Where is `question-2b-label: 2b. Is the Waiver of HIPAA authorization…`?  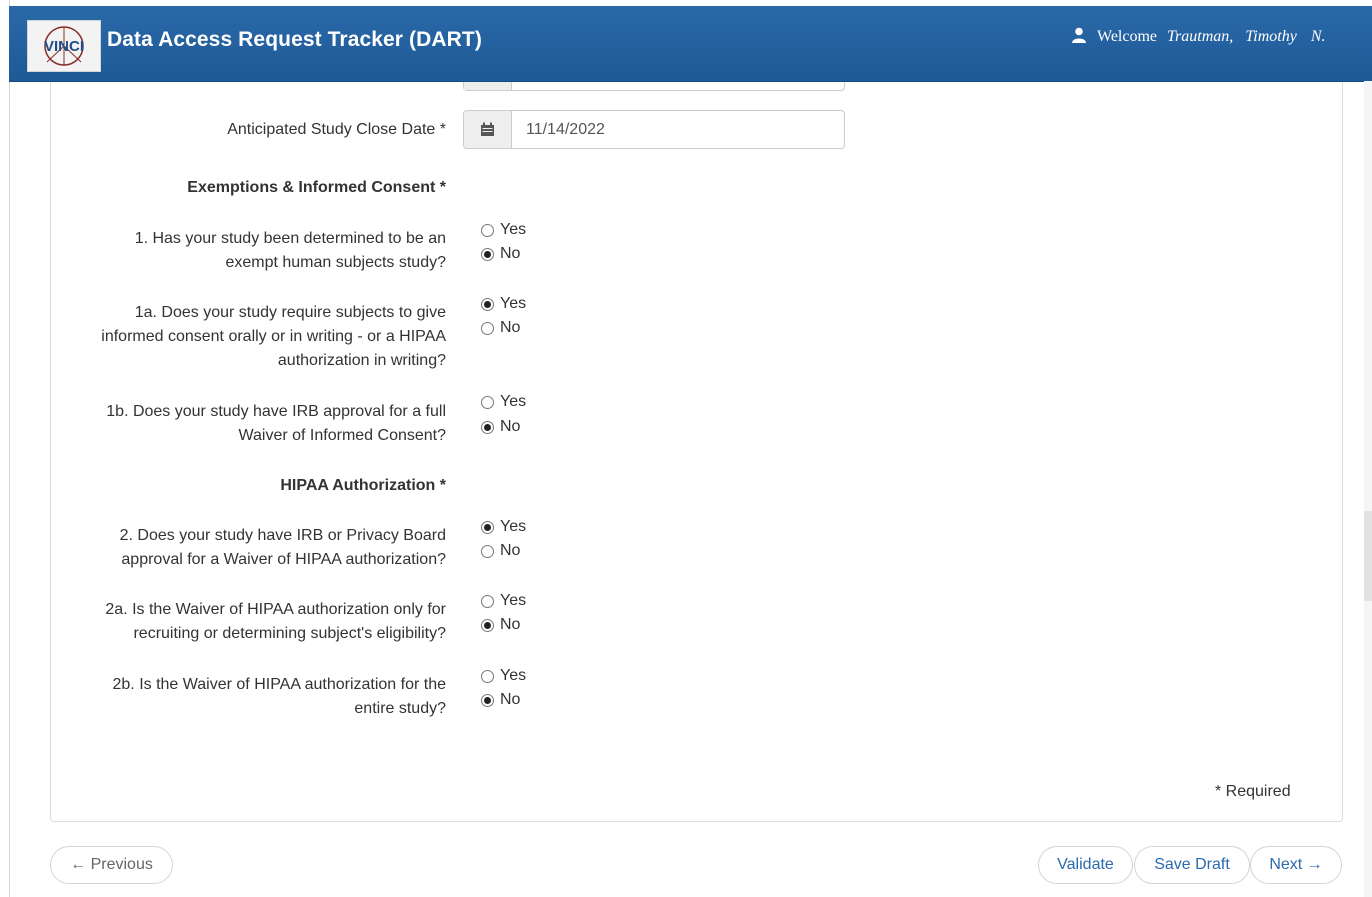
question-2b-label: 2b. Is the Waiver of HIPAA authorization… is located at coordinates (280, 697).